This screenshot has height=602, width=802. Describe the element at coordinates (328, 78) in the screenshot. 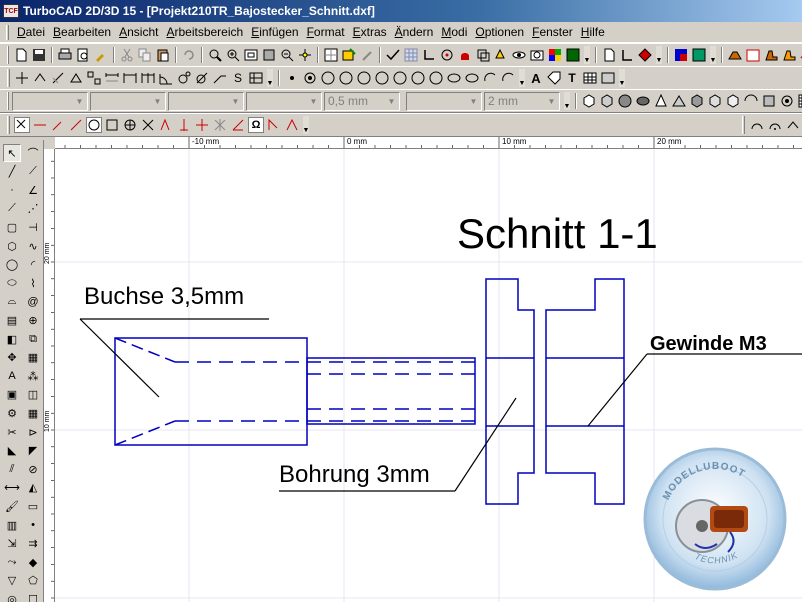

I see `circle-tool-icon` at that location.